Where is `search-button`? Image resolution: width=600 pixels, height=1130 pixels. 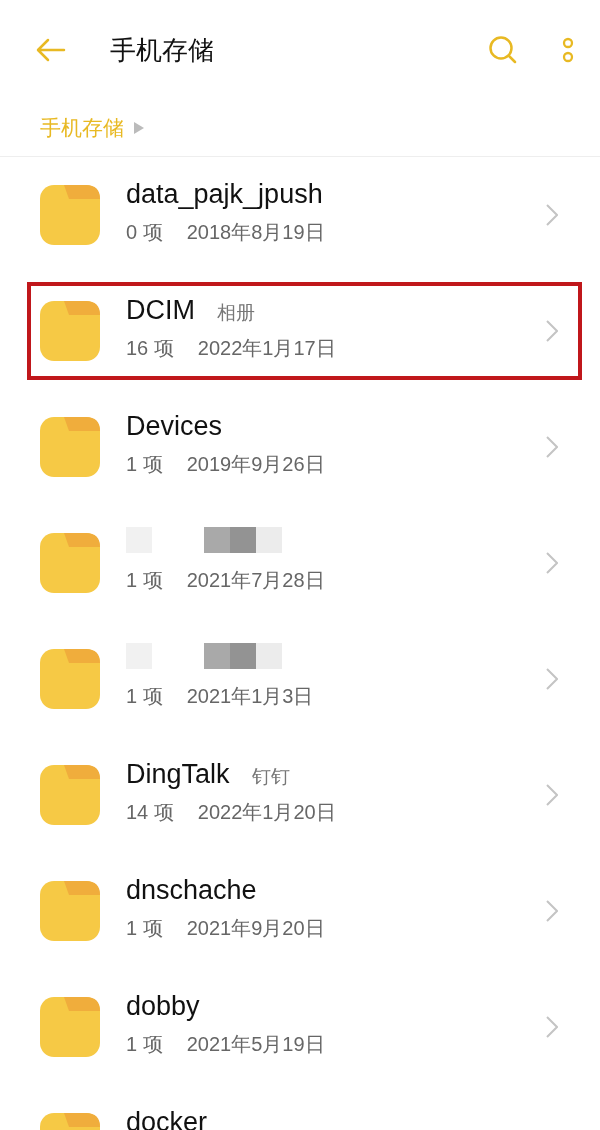
search-button is located at coordinates (503, 50).